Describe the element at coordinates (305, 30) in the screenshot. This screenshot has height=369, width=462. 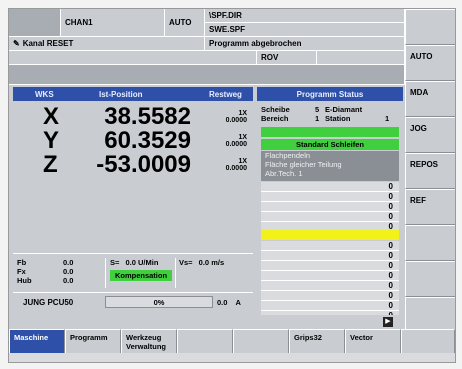
I see `program-path-2: SWE.SPF` at that location.